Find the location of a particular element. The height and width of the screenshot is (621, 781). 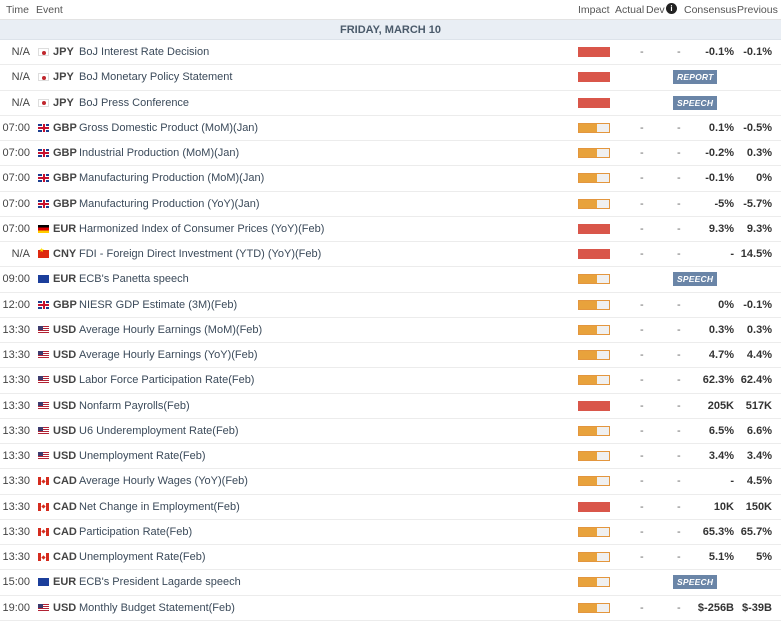

col-event: Event is located at coordinates (49, 10).